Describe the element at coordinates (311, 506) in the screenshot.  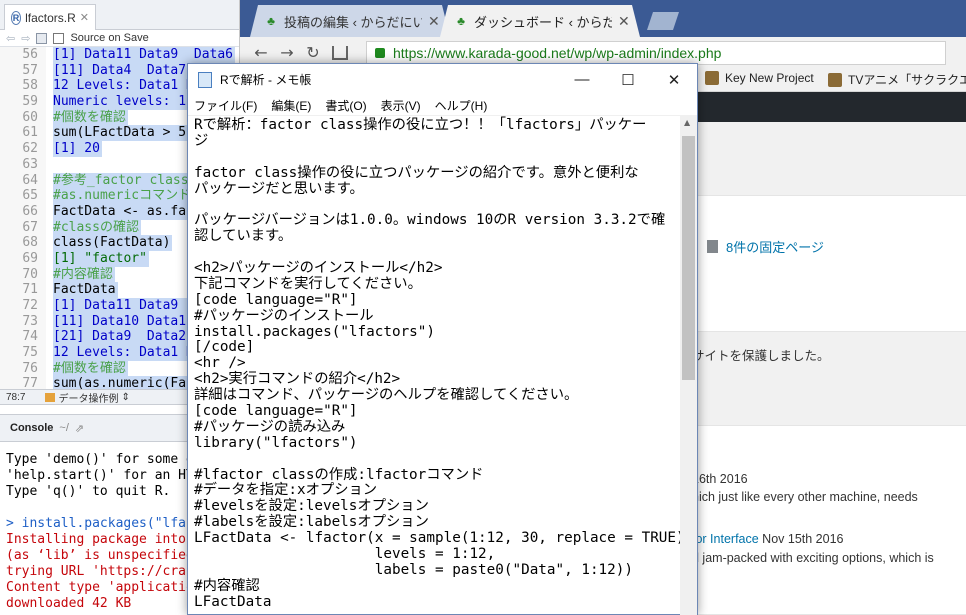
I see `text-line: #levelsを設定:levelsオプション` at that location.